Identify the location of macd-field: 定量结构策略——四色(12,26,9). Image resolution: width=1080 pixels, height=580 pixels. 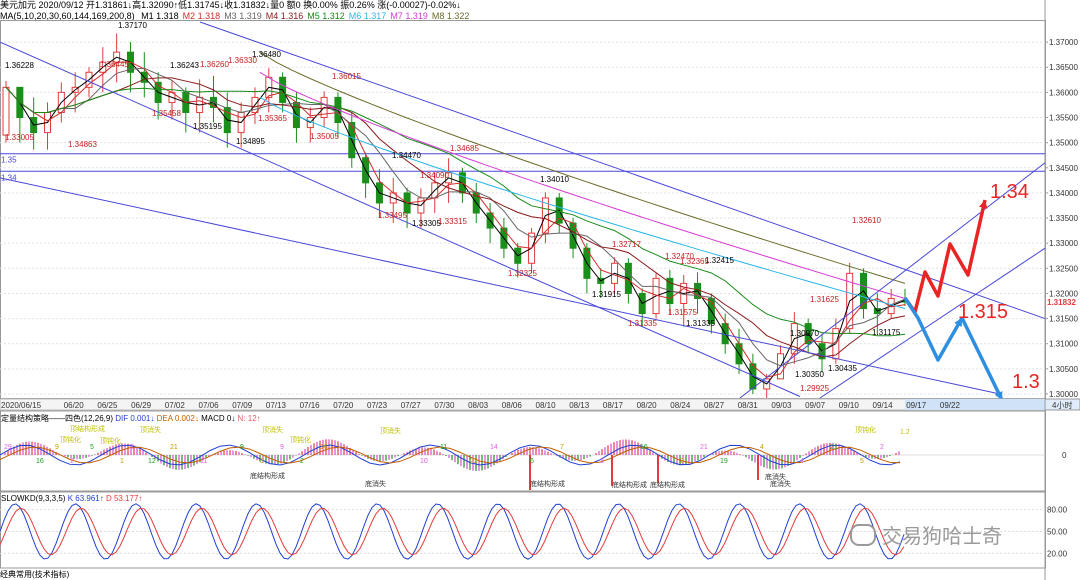
(58, 418).